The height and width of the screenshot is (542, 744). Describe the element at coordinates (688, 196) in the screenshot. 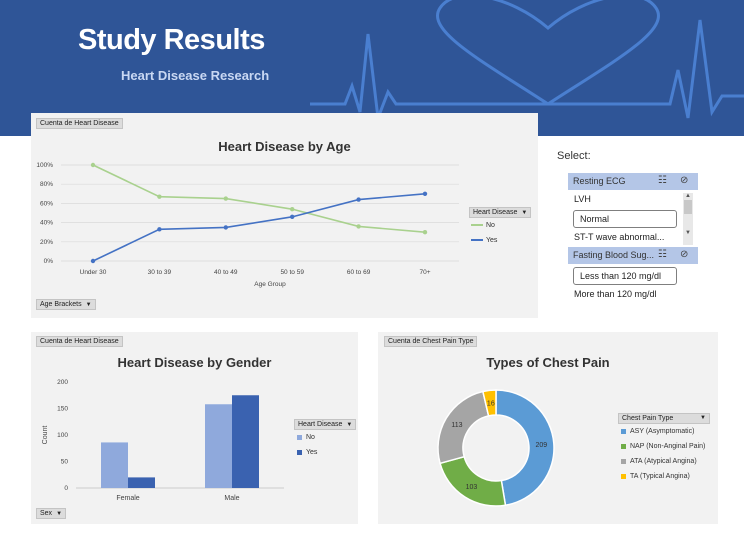

I see `scroll-up-icon: ▲` at that location.